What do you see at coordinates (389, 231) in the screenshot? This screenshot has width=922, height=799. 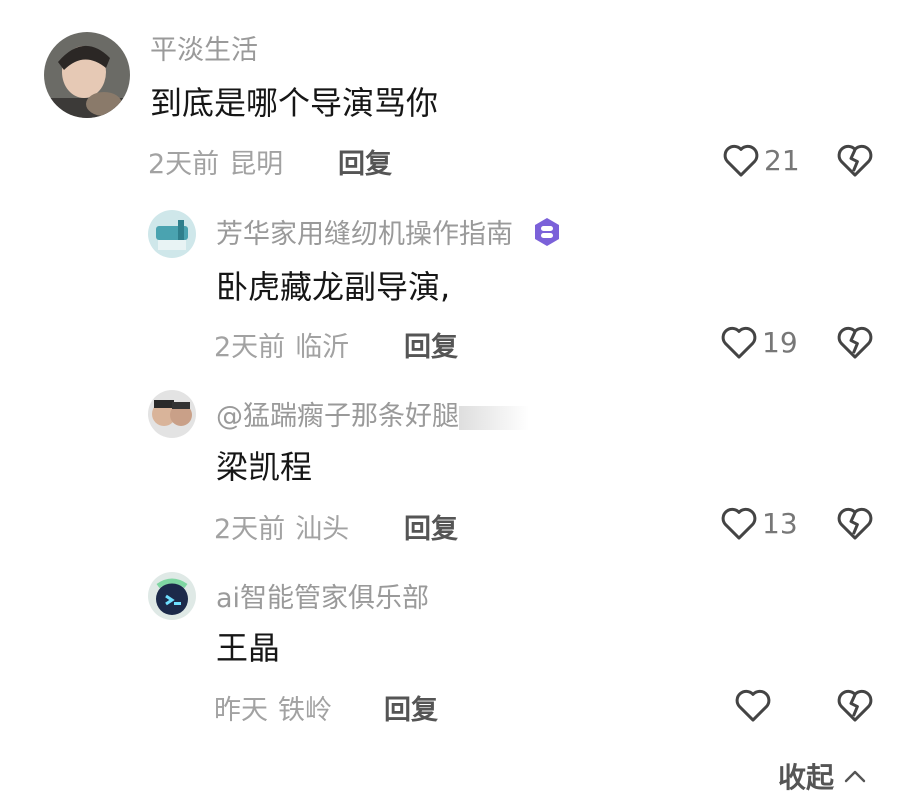 I see `comment-username: 芳华家用缝纫机操作指南` at bounding box center [389, 231].